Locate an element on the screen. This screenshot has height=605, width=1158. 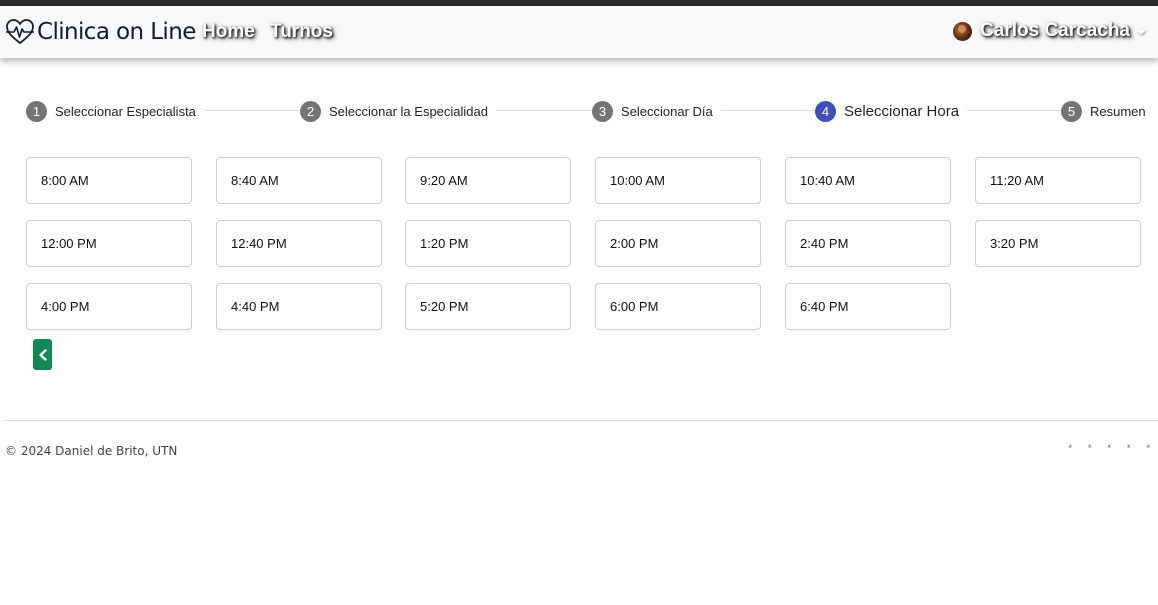
time-slot: 6:00 PM is located at coordinates (678, 306).